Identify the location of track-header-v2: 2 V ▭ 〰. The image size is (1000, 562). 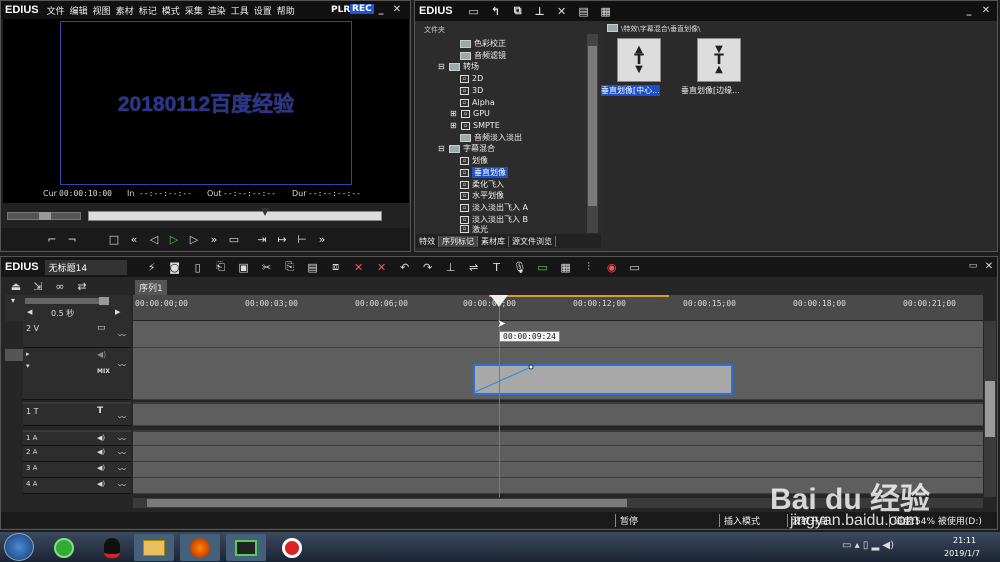
(77, 334).